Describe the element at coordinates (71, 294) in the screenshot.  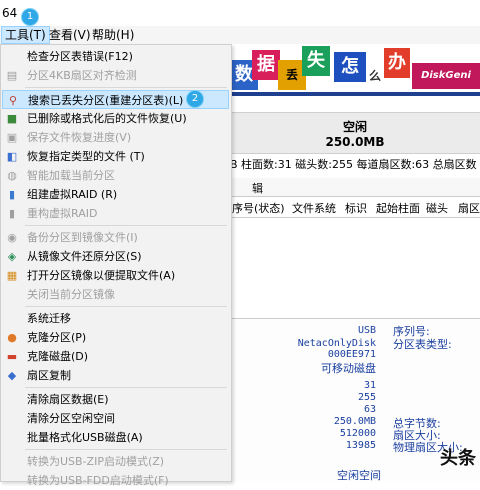
I see `tools-menu-item-label: 关闭当前分区镜像` at that location.